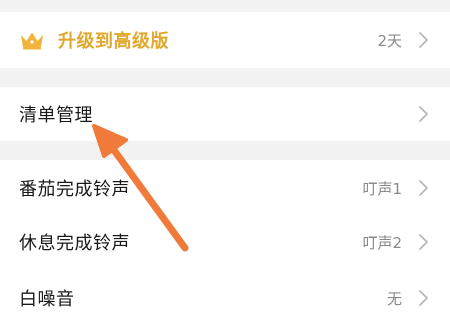 This screenshot has width=450, height=326. Describe the element at coordinates (74, 243) in the screenshot. I see `break-finish-sound-label: 休息完成铃声` at that location.